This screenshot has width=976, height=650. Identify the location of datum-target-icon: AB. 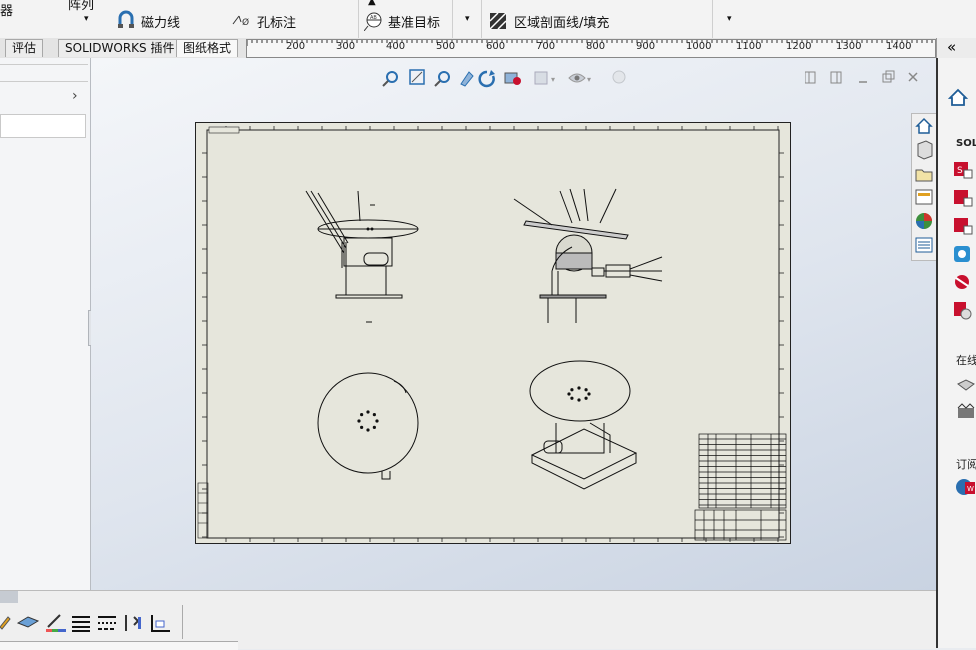
(373, 22).